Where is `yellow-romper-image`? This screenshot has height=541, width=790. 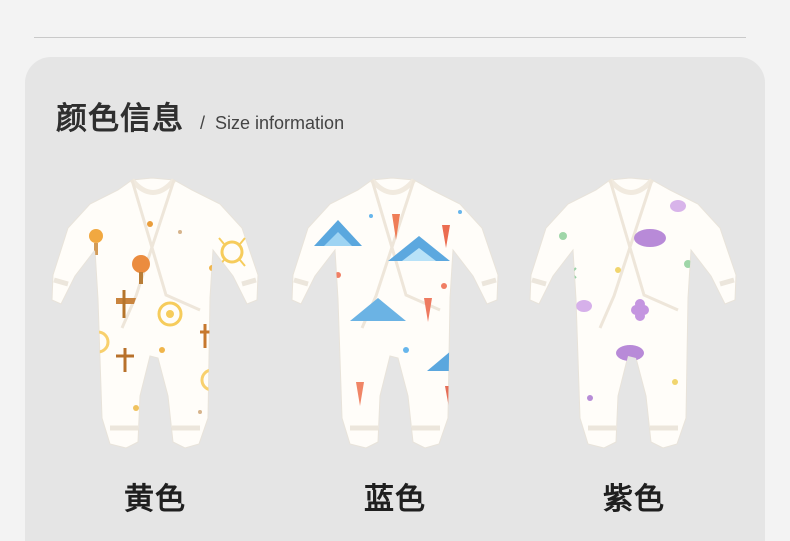
yellow-romper-image is located at coordinates (155, 313).